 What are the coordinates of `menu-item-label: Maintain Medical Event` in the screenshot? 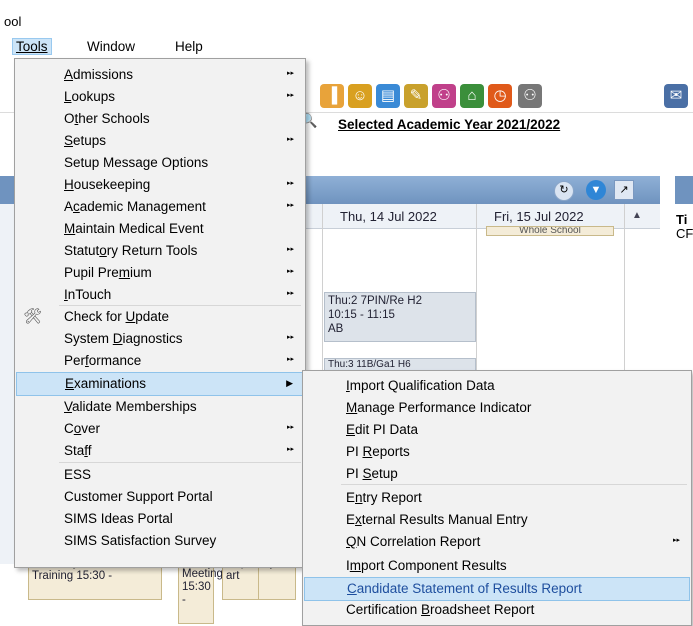 It's located at (134, 228).